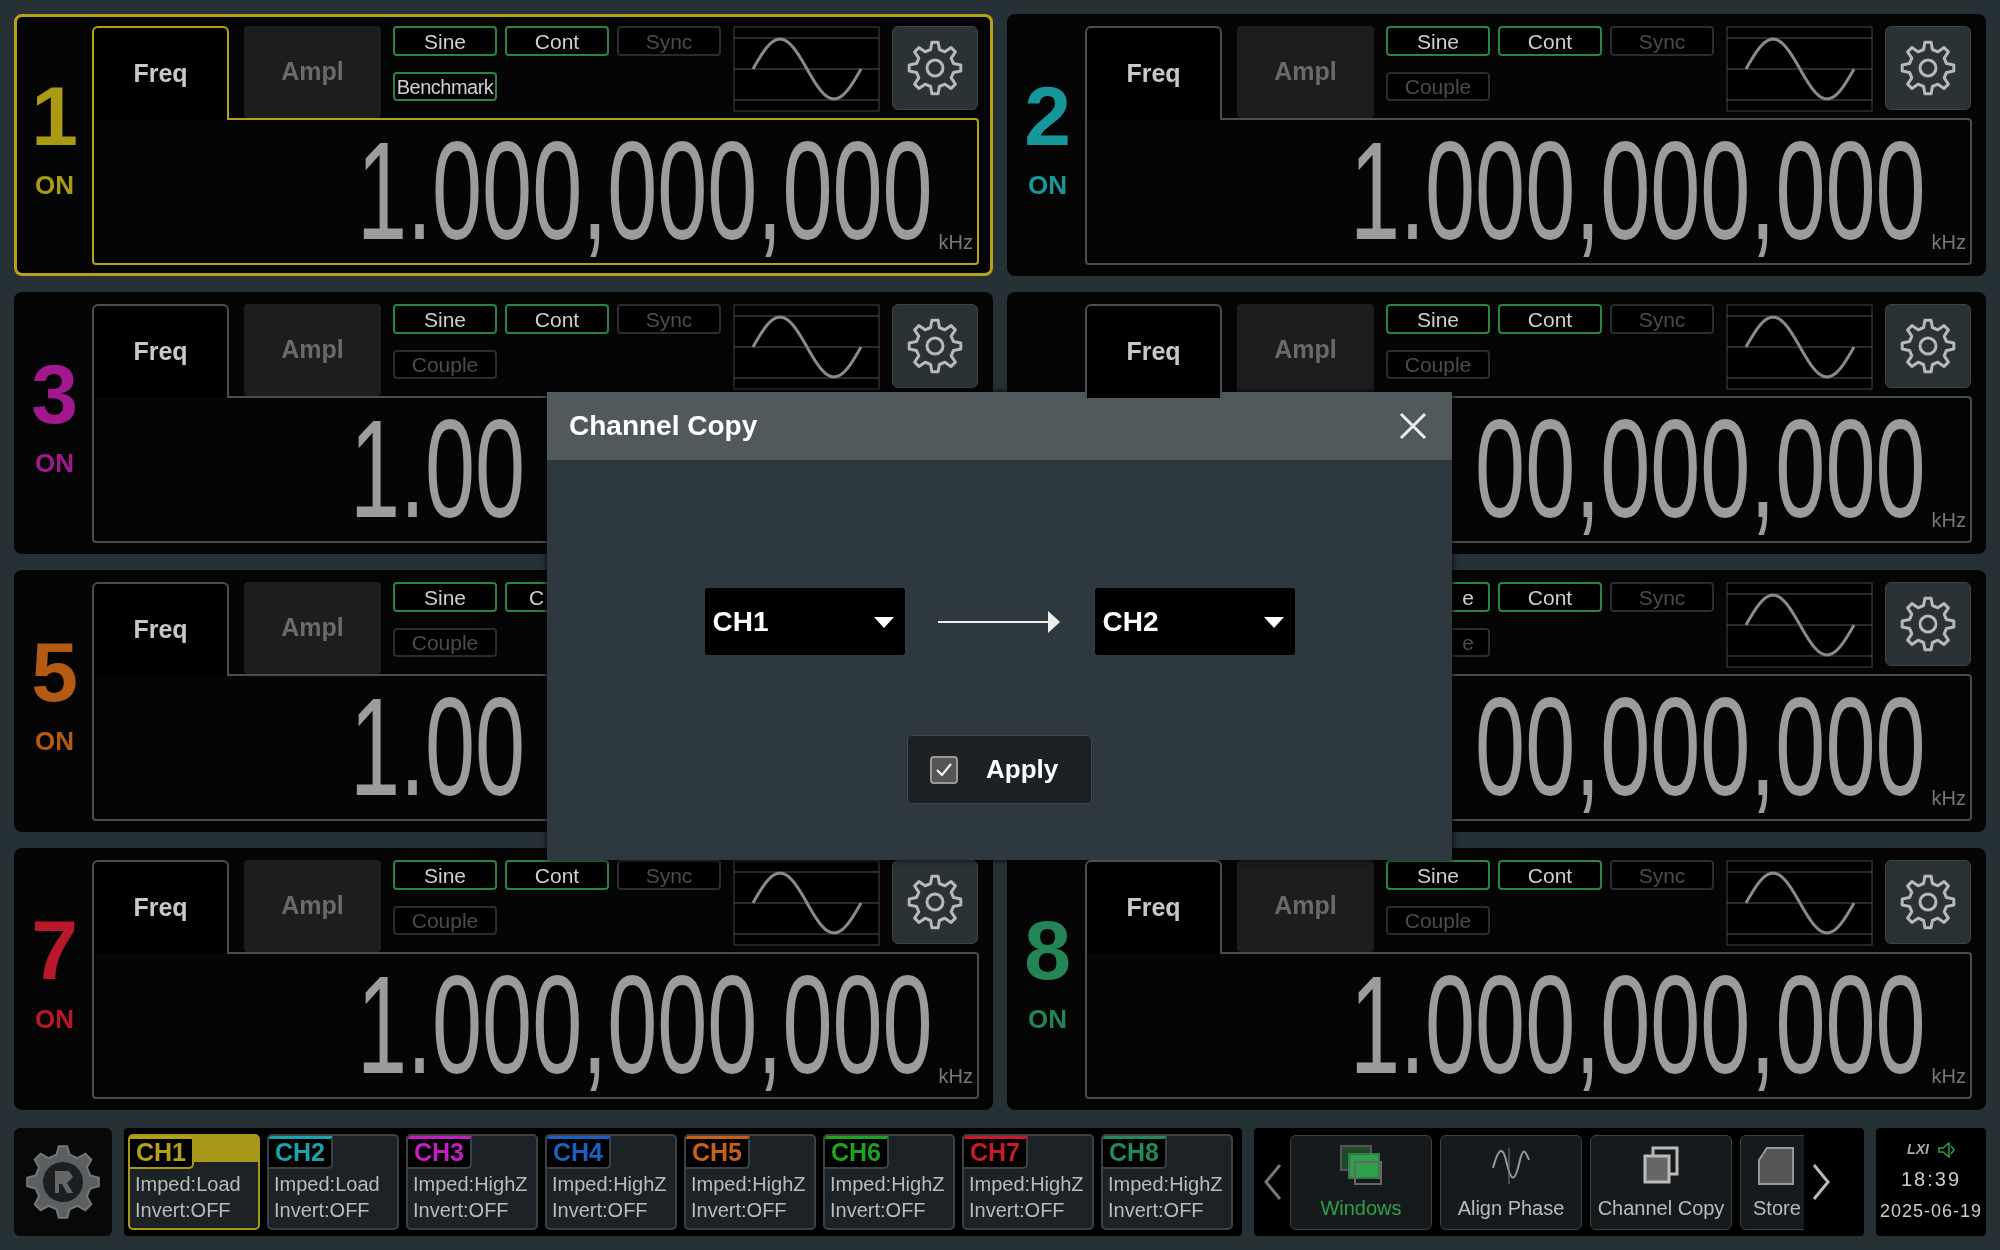 Image resolution: width=2000 pixels, height=1250 pixels. Describe the element at coordinates (1047, 950) in the screenshot. I see `channel-number: 8` at that location.